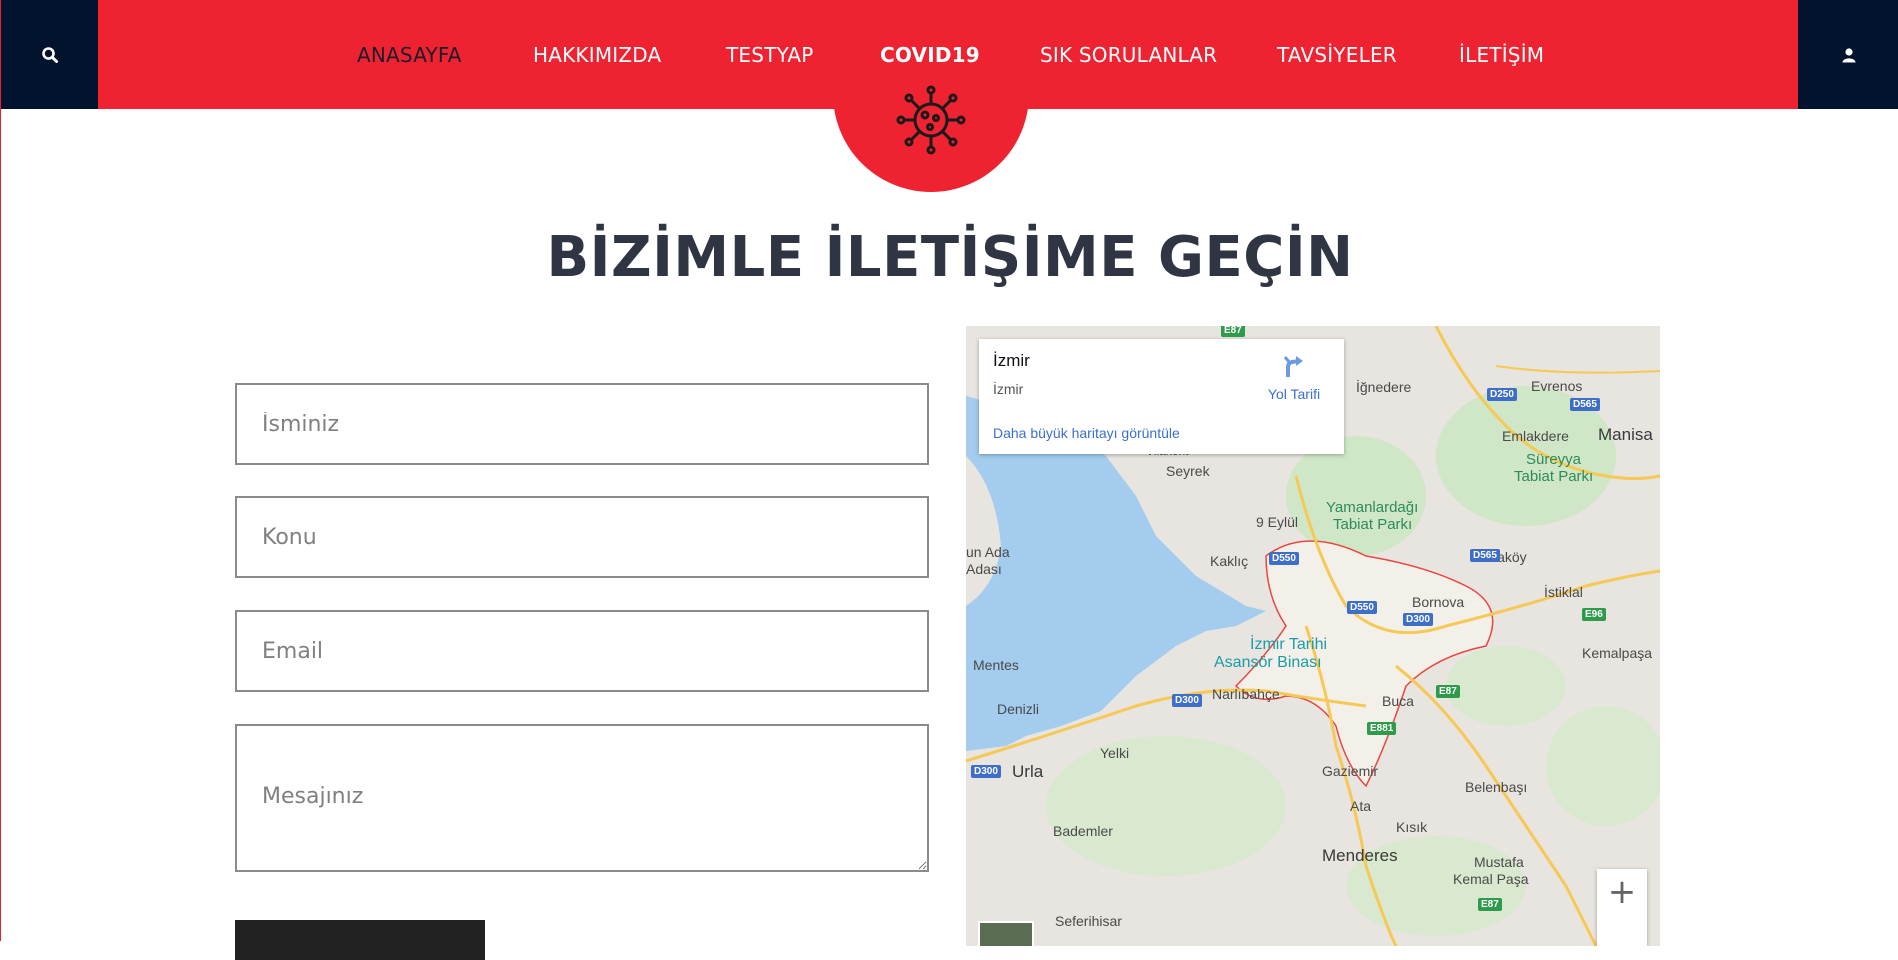 The image size is (1898, 960). Describe the element at coordinates (770, 55) in the screenshot. I see `nav-item-testyap: TESTYAP` at that location.